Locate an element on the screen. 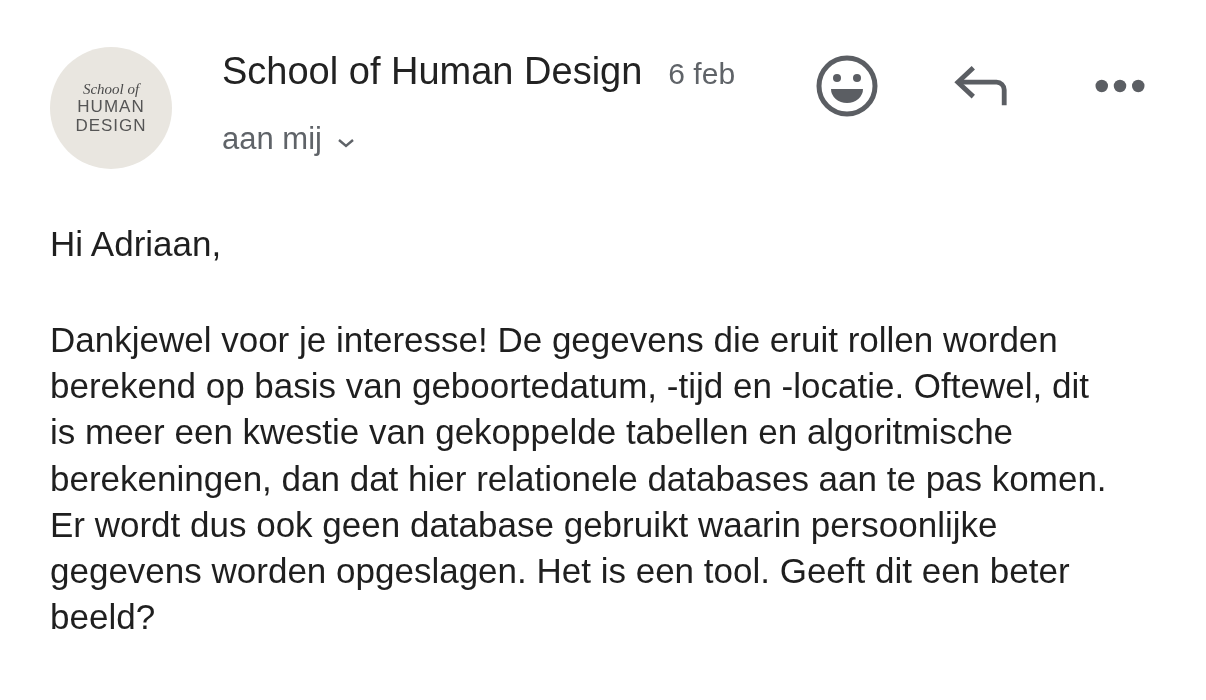 The image size is (1206, 700). emoji-reaction-button is located at coordinates (847, 86).